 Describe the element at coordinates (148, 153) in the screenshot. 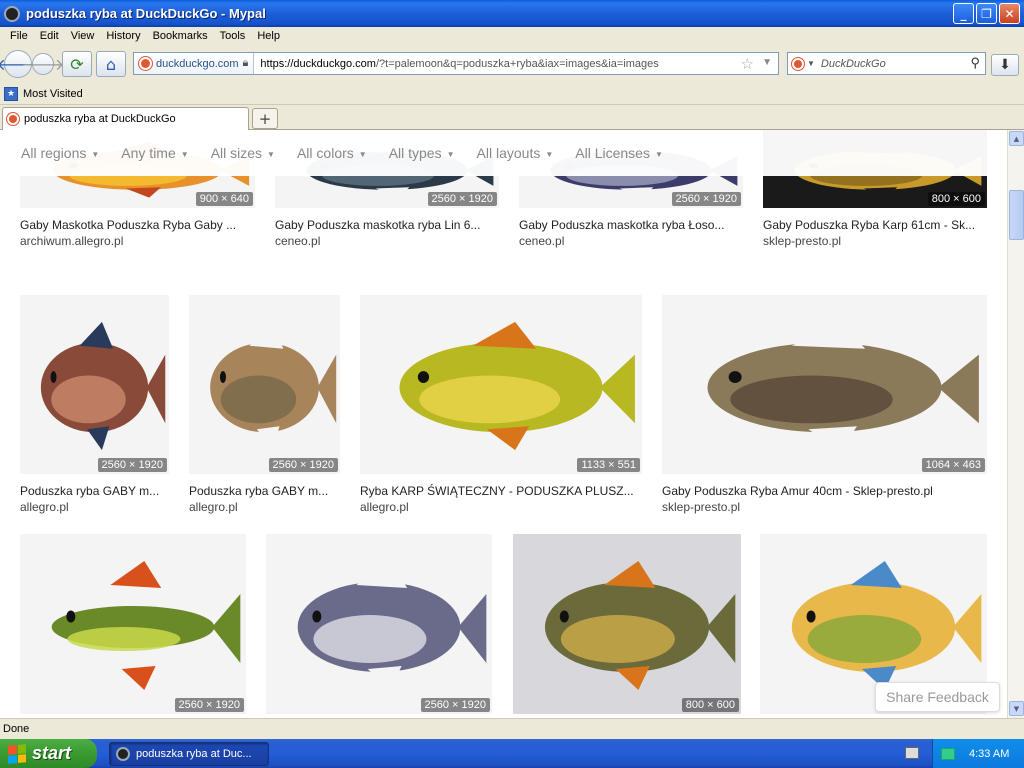

I see `filter-label: Any time` at that location.